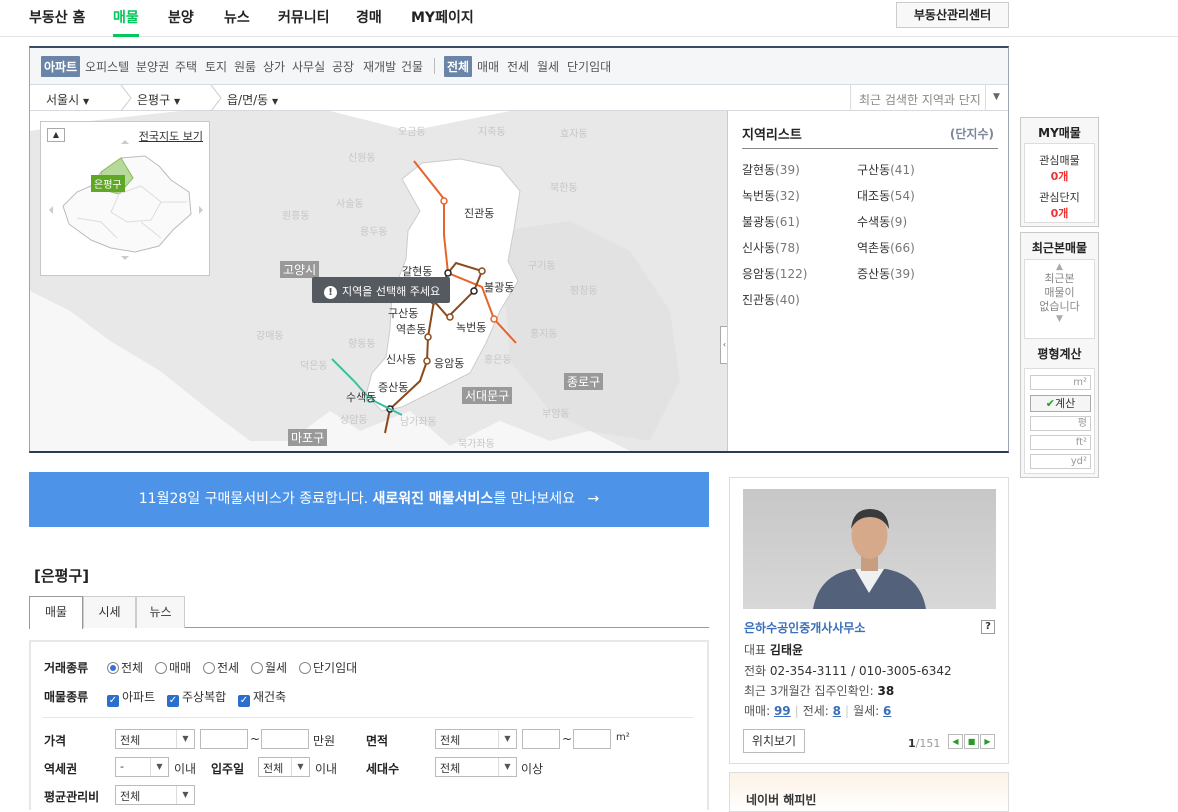 The width and height of the screenshot is (1178, 812). Describe the element at coordinates (488, 66) in the screenshot. I see `deal-sale: 매매` at that location.